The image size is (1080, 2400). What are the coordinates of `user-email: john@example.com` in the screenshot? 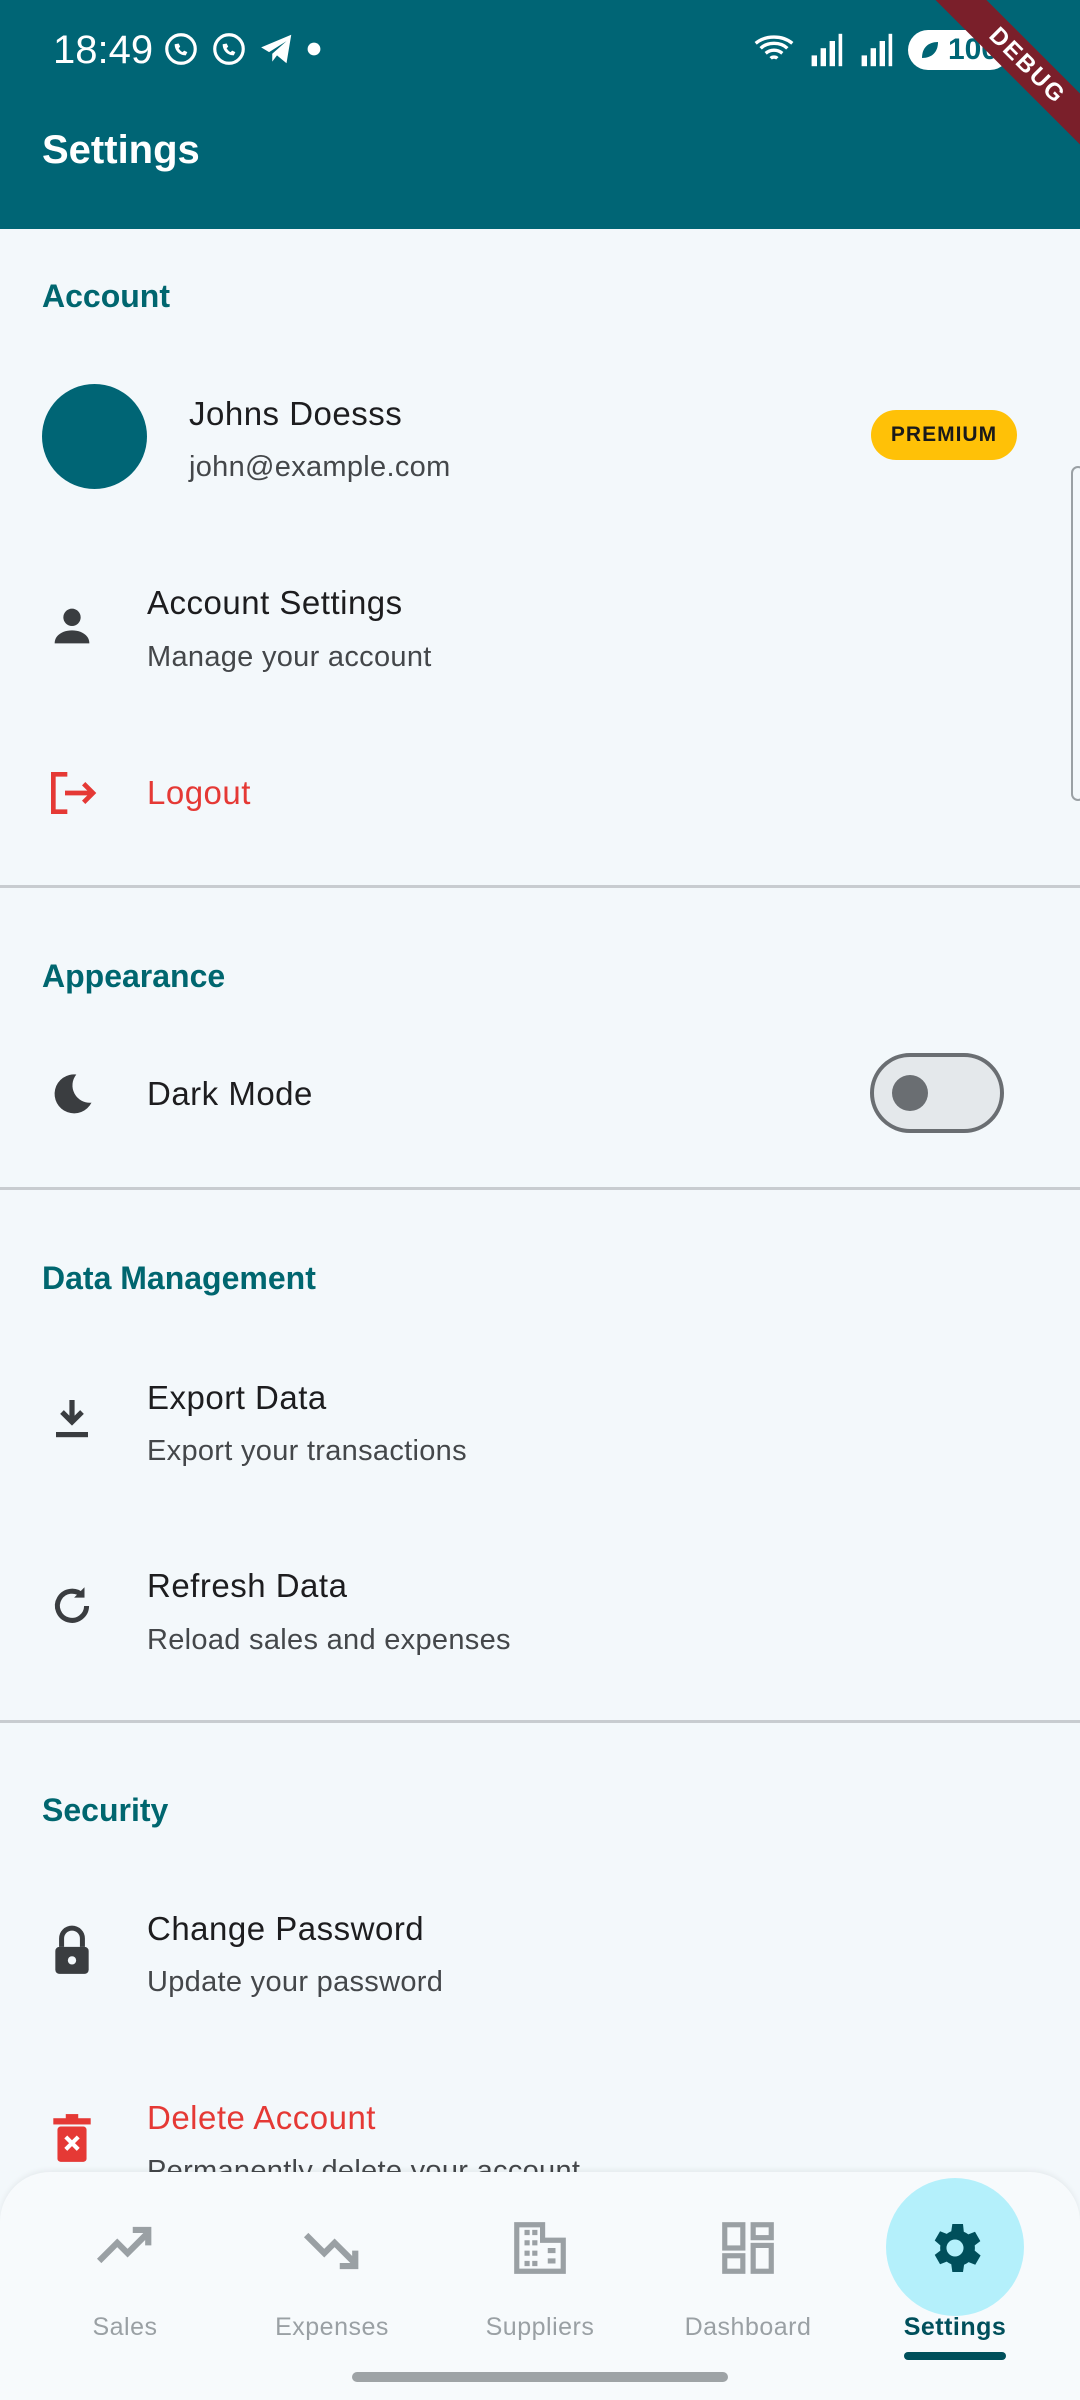 It's located at (320, 467).